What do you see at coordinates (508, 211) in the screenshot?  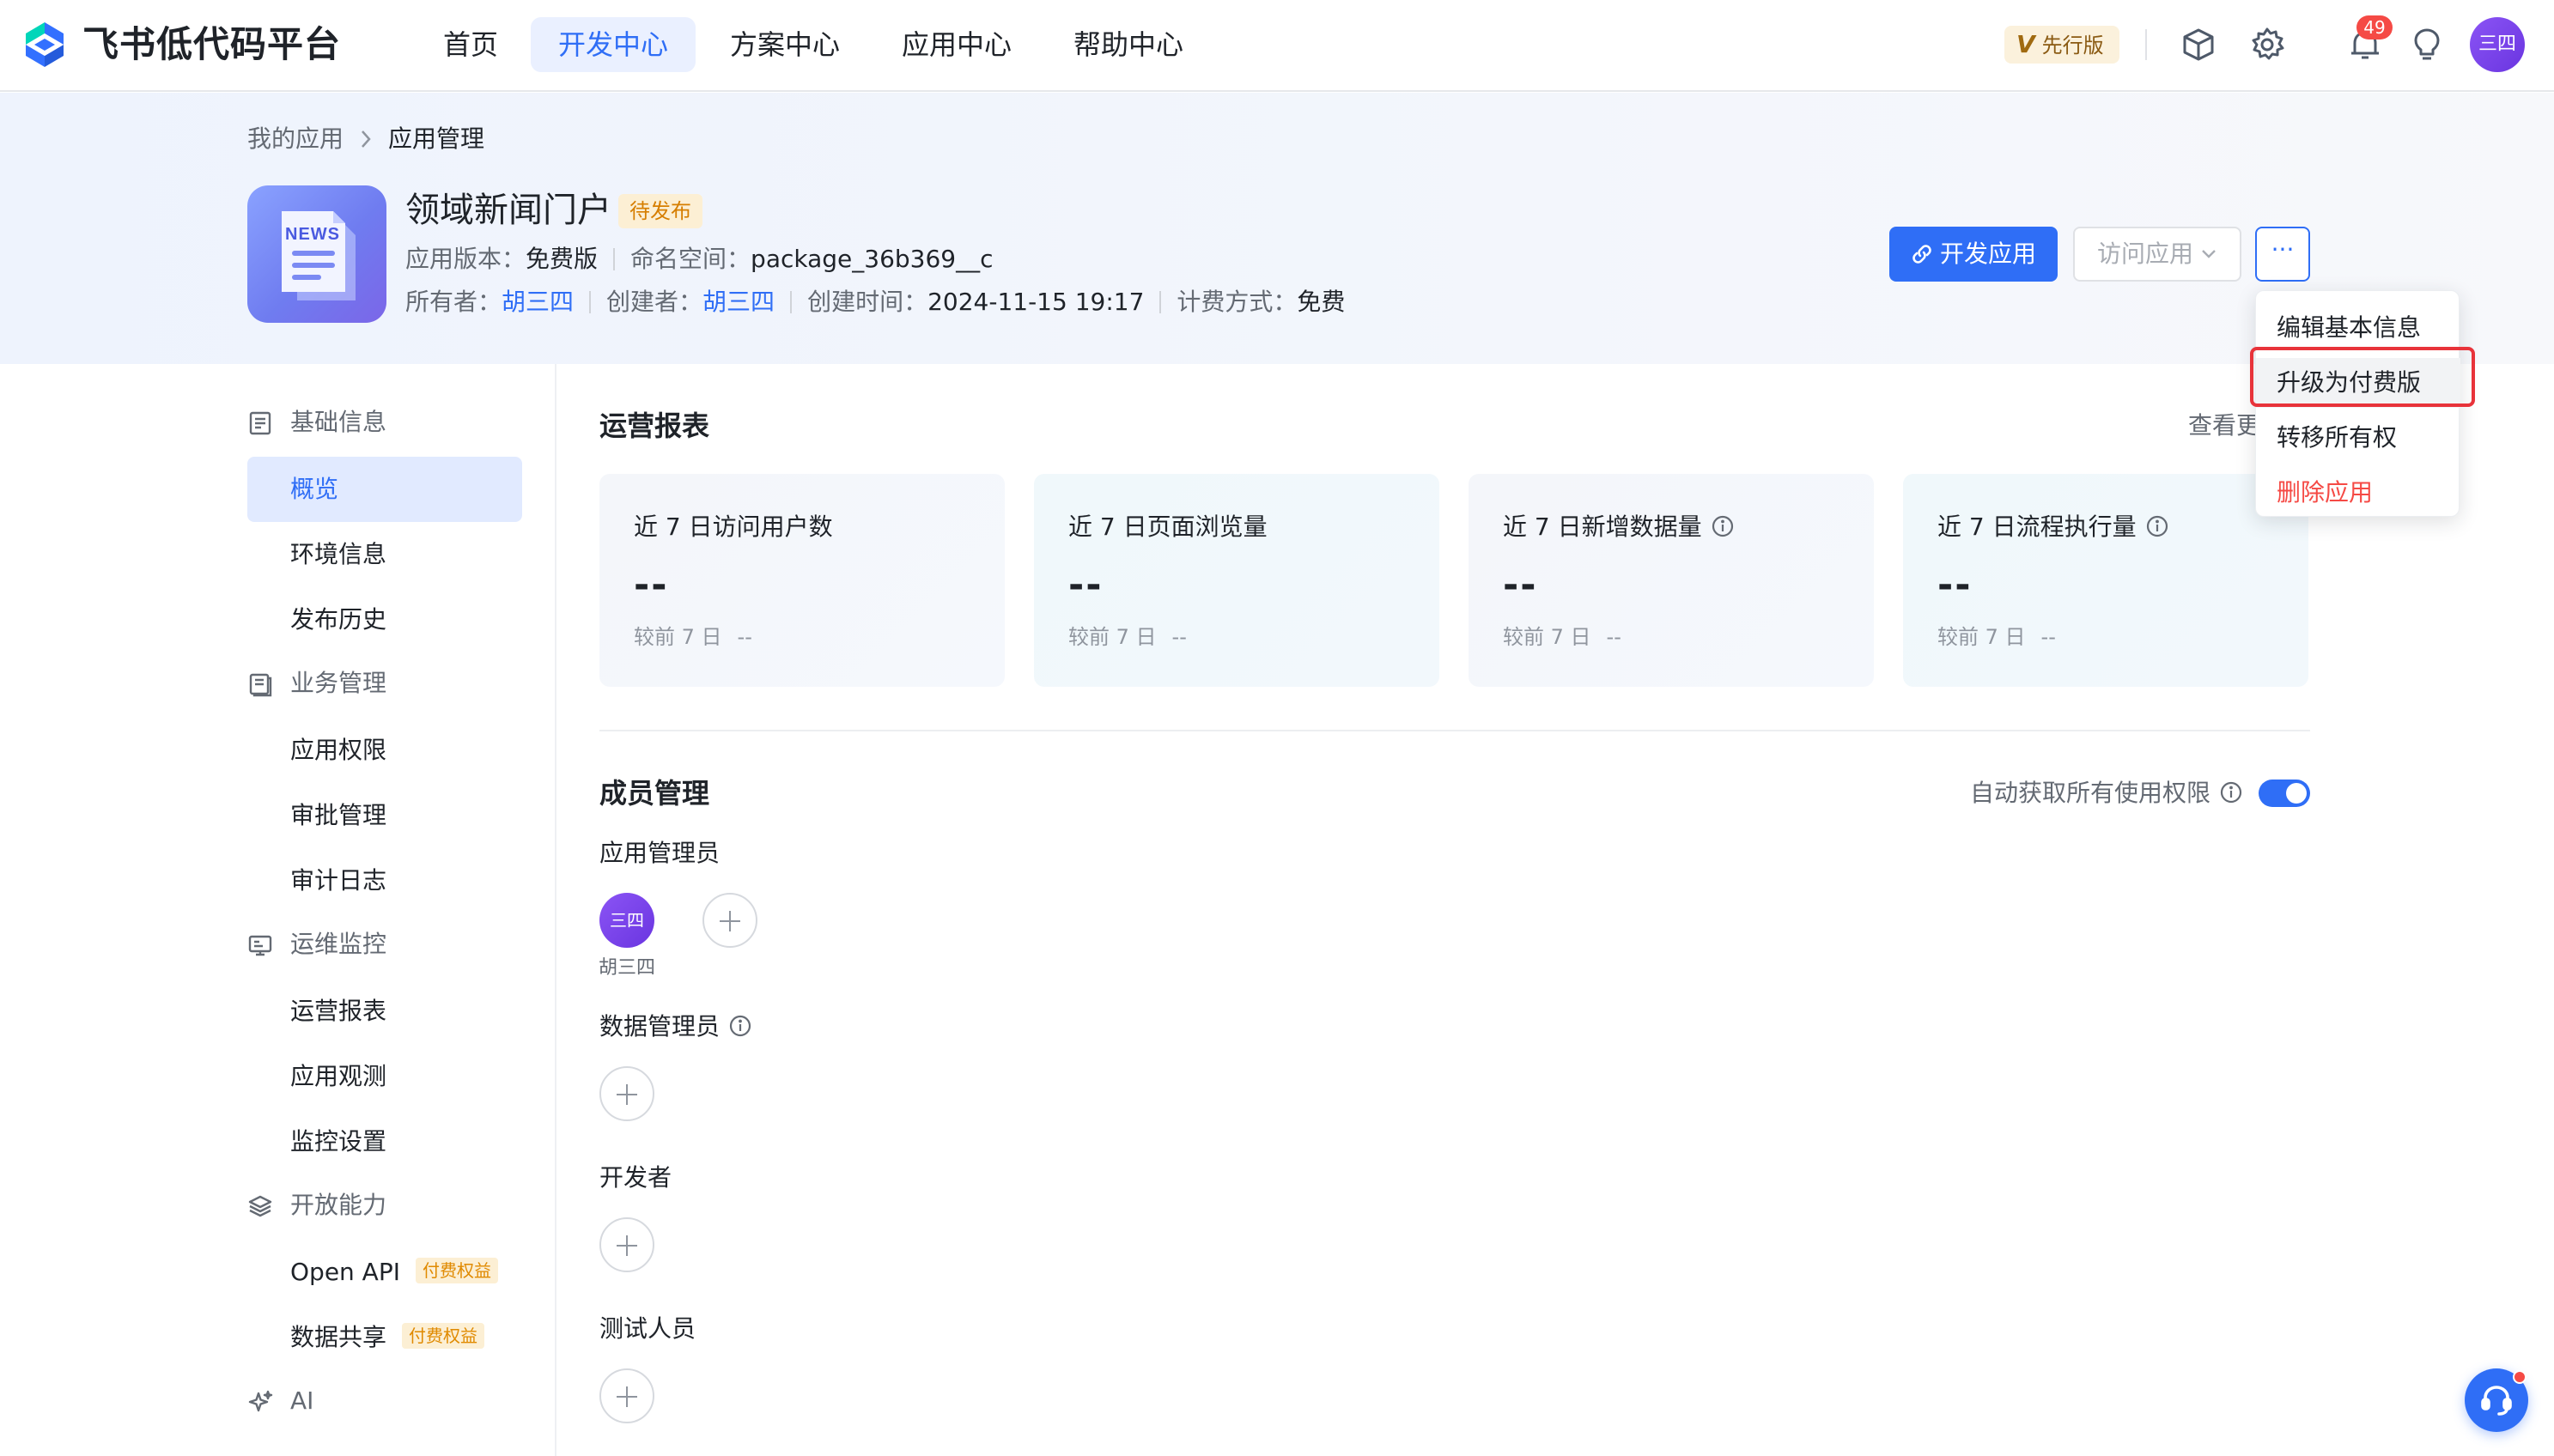 I see `app-title: 领域新闻门户` at bounding box center [508, 211].